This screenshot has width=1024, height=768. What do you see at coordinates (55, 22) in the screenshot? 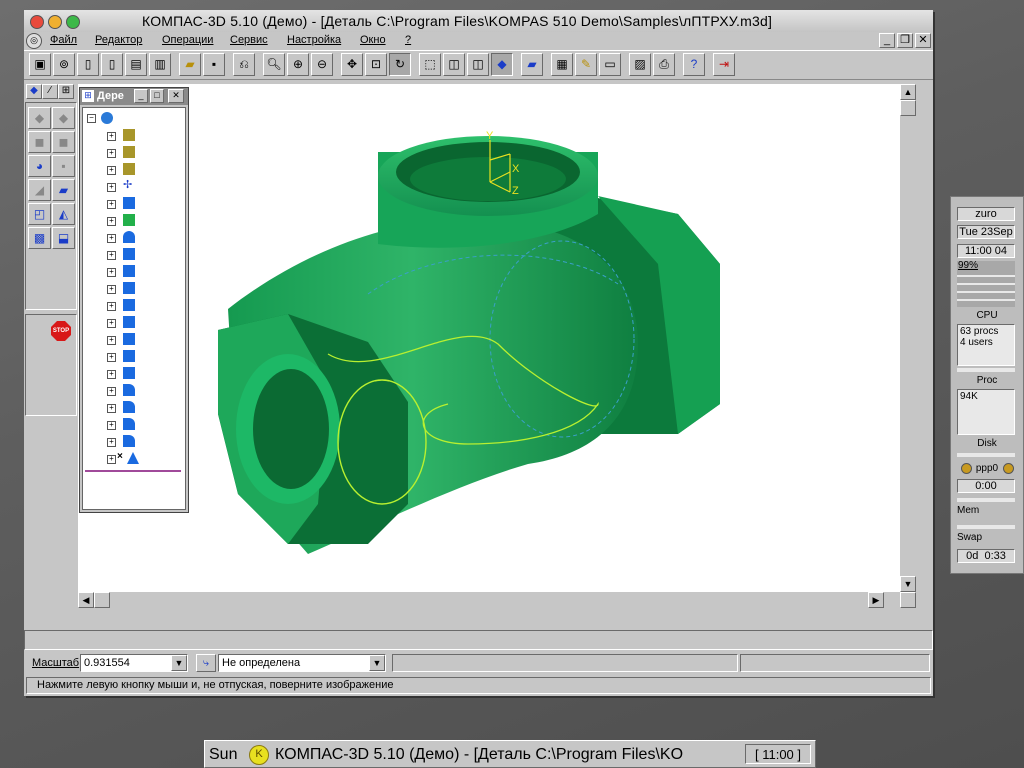
I see `minimize-window-button` at bounding box center [55, 22].